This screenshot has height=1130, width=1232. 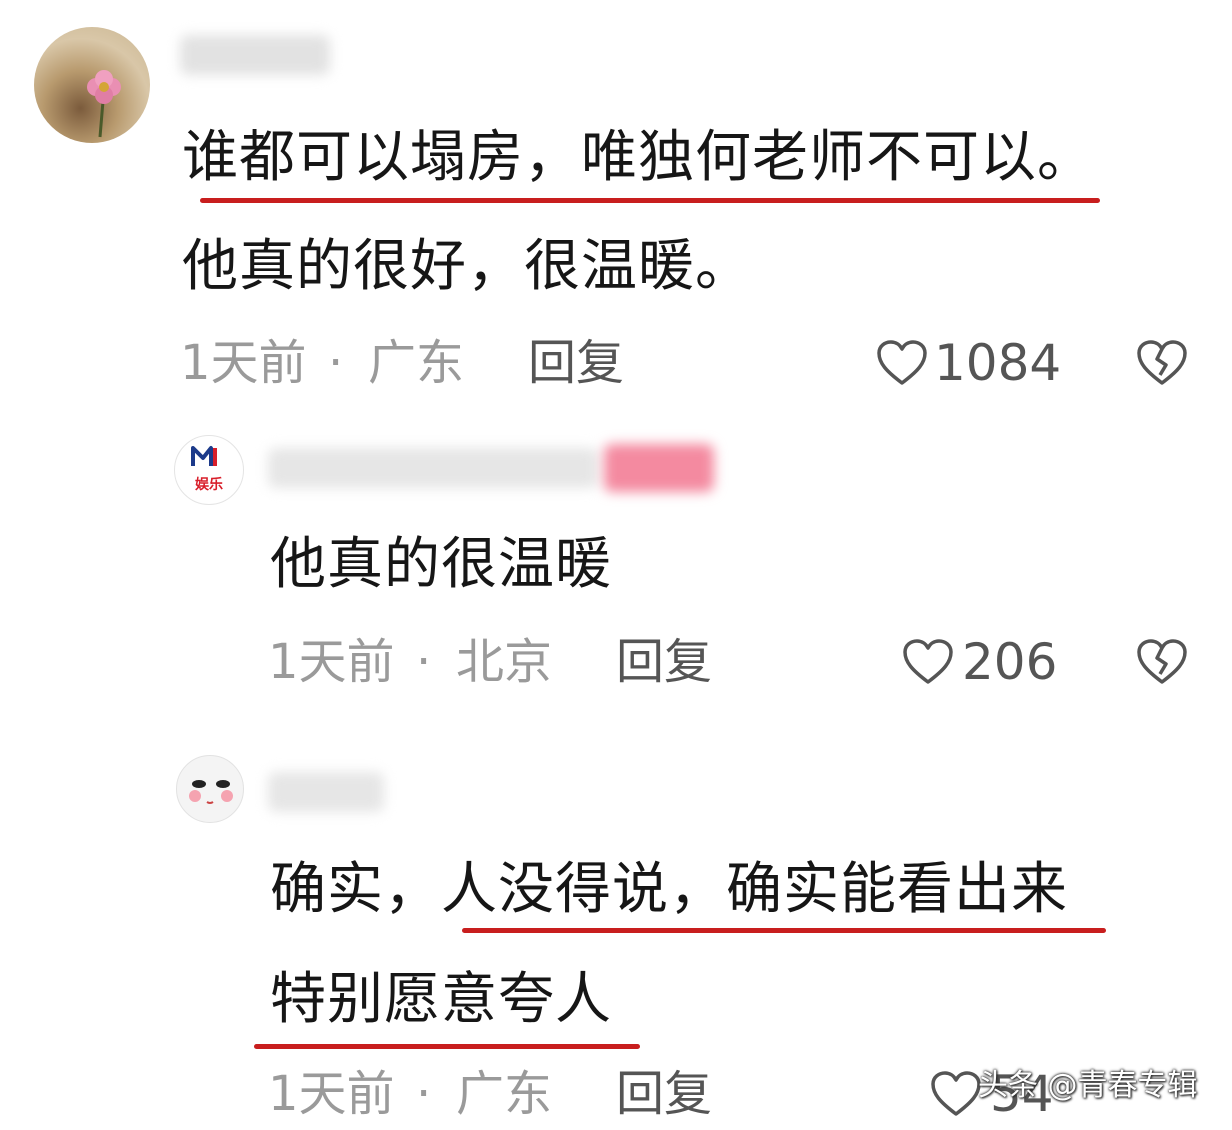 What do you see at coordinates (1010, 662) in the screenshot?
I see `like-count: 206` at bounding box center [1010, 662].